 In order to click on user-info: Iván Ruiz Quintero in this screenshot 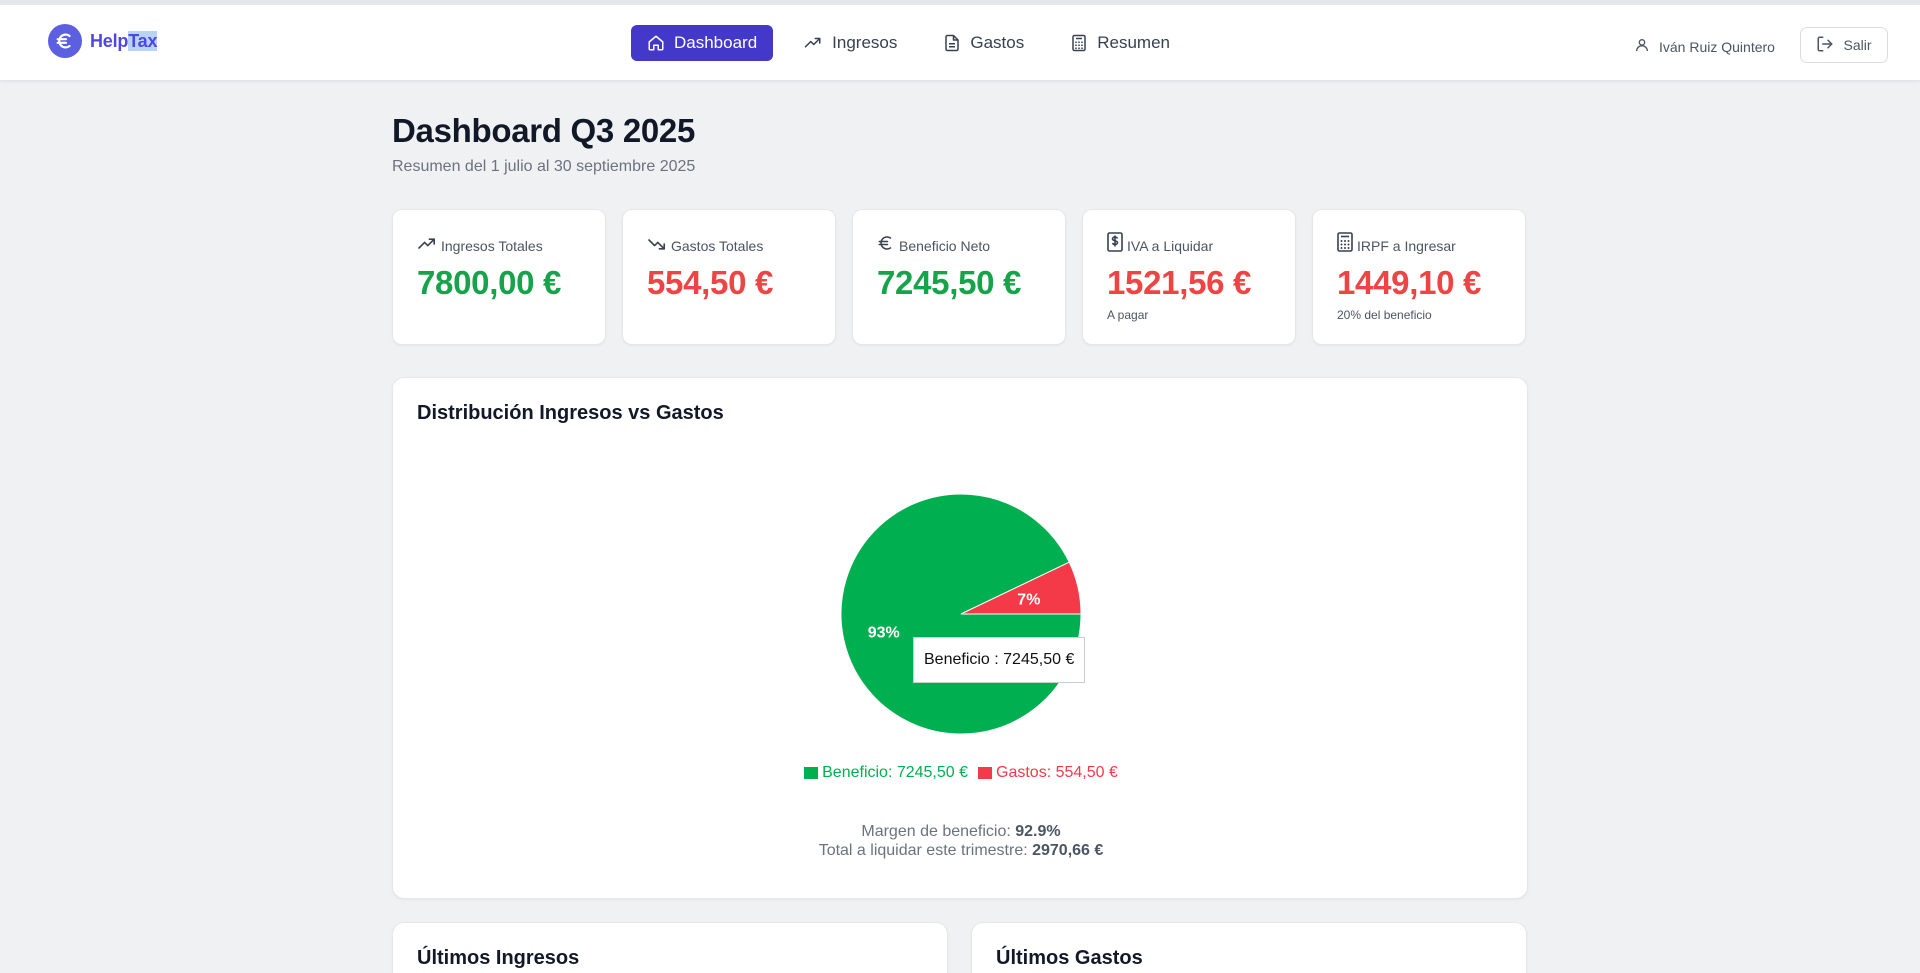, I will do `click(1704, 46)`.